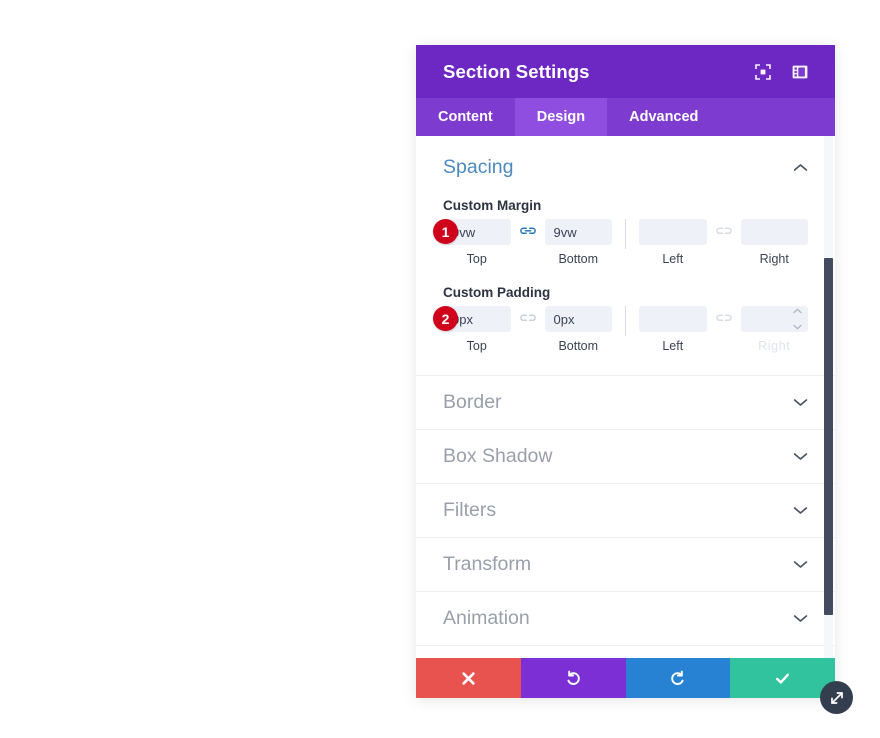 This screenshot has height=738, width=880. What do you see at coordinates (465, 117) in the screenshot?
I see `tab-content: Content` at bounding box center [465, 117].